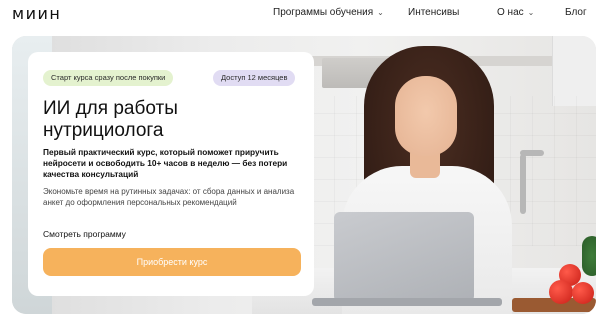 Image resolution: width=600 pixels, height=315 pixels. Describe the element at coordinates (510, 12) in the screenshot. I see `nav-about-label: О нас` at that location.